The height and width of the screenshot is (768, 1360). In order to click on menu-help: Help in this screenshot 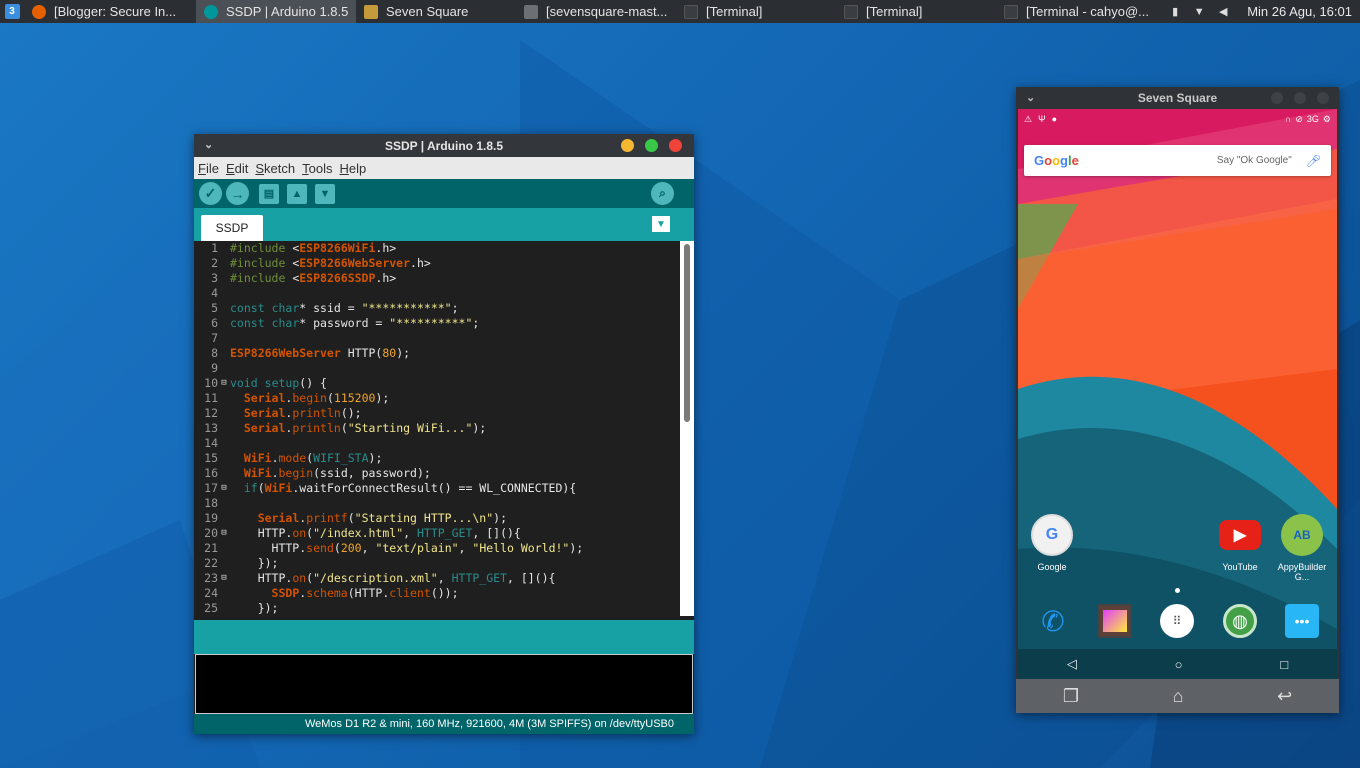, I will do `click(352, 168)`.